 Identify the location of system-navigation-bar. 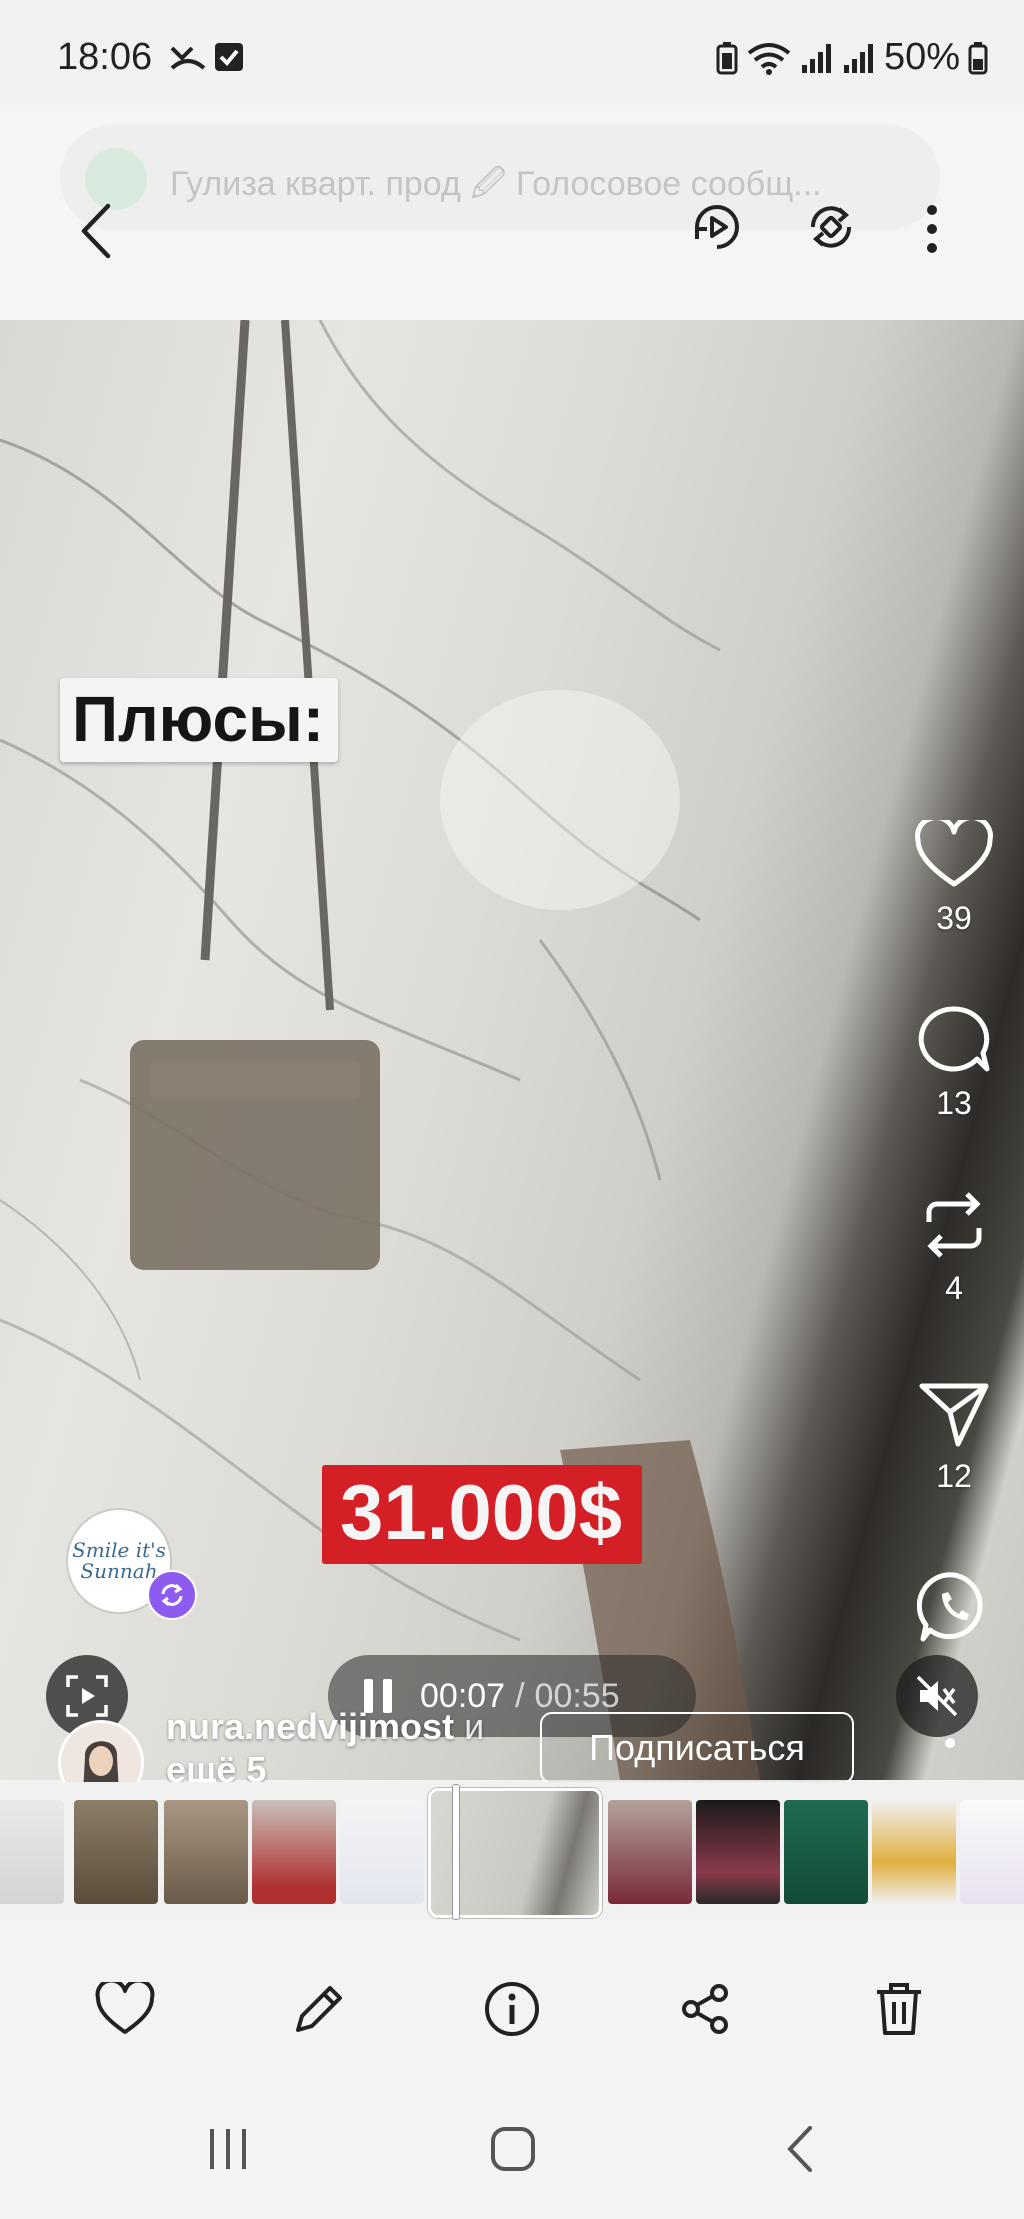
(512, 2155).